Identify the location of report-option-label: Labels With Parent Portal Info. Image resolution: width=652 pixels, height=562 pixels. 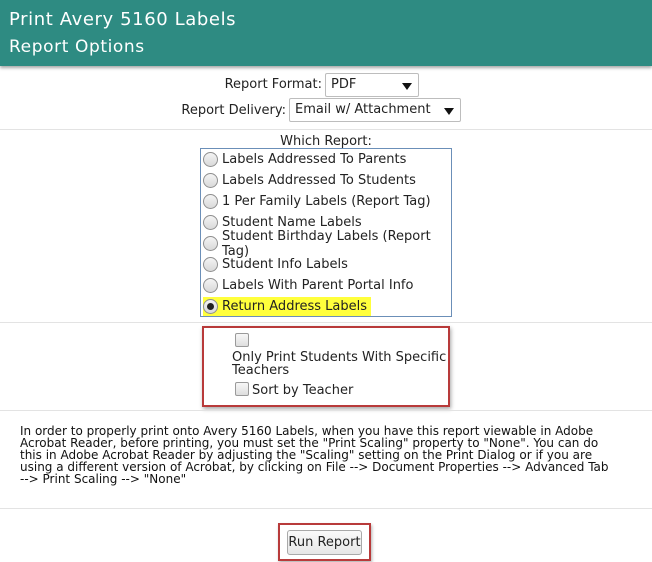
(318, 285).